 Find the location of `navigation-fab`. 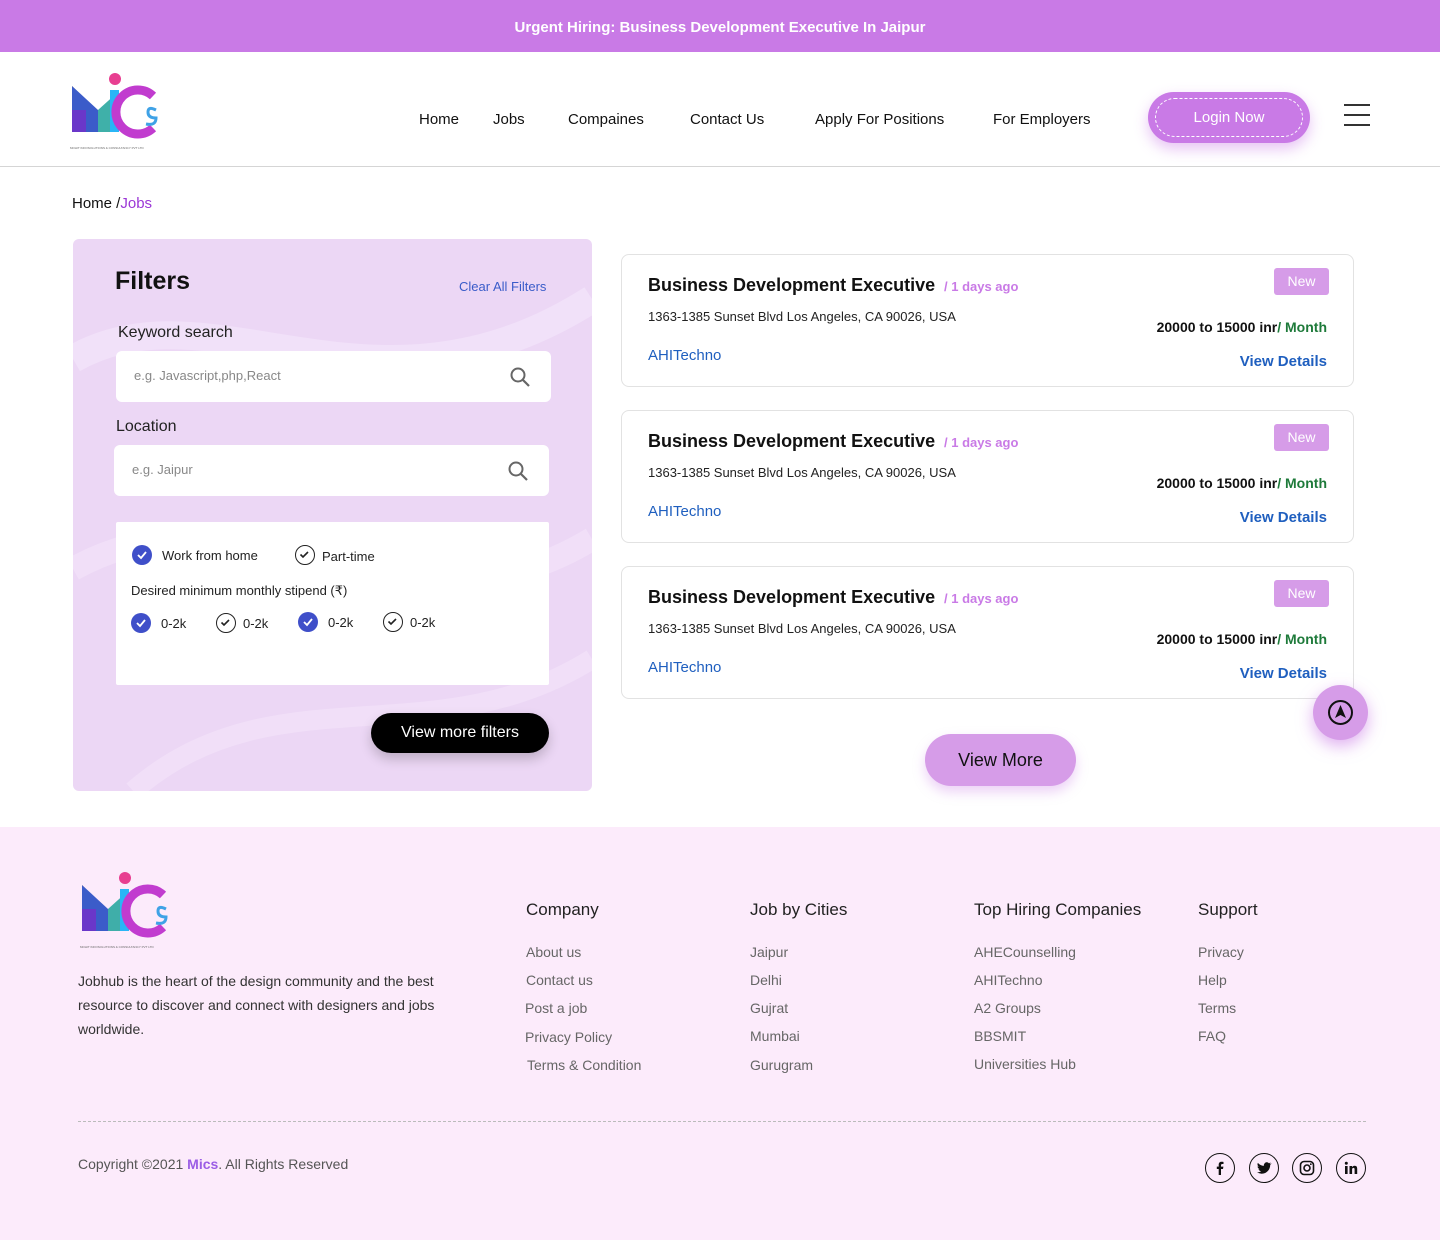

navigation-fab is located at coordinates (1340, 712).